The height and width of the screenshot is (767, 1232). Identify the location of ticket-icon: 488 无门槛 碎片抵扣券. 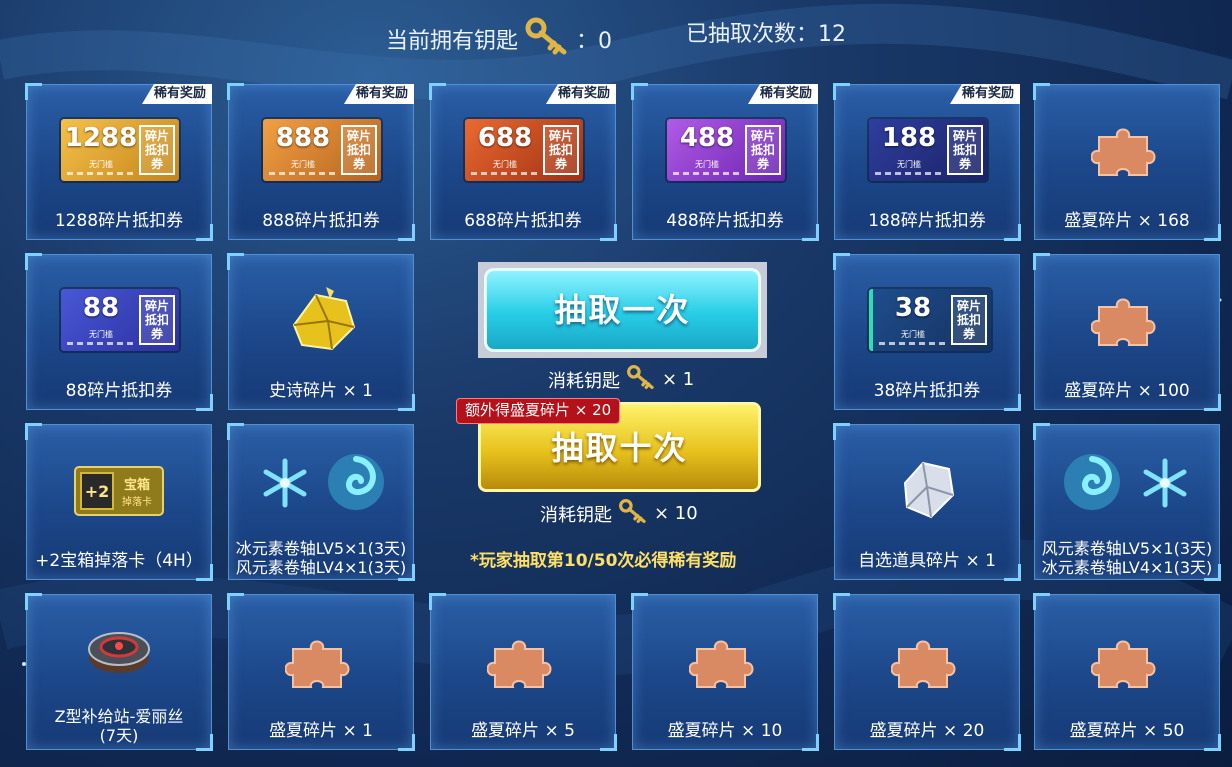
(726, 150).